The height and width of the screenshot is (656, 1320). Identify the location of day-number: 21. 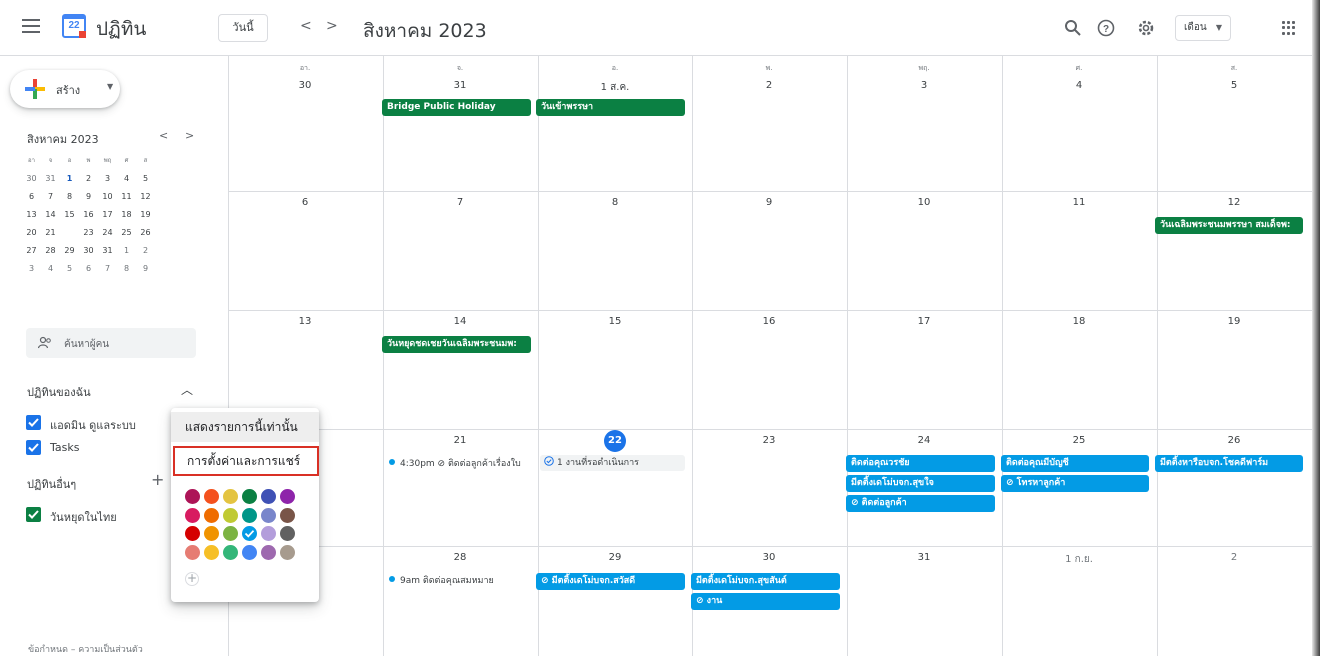
(460, 440).